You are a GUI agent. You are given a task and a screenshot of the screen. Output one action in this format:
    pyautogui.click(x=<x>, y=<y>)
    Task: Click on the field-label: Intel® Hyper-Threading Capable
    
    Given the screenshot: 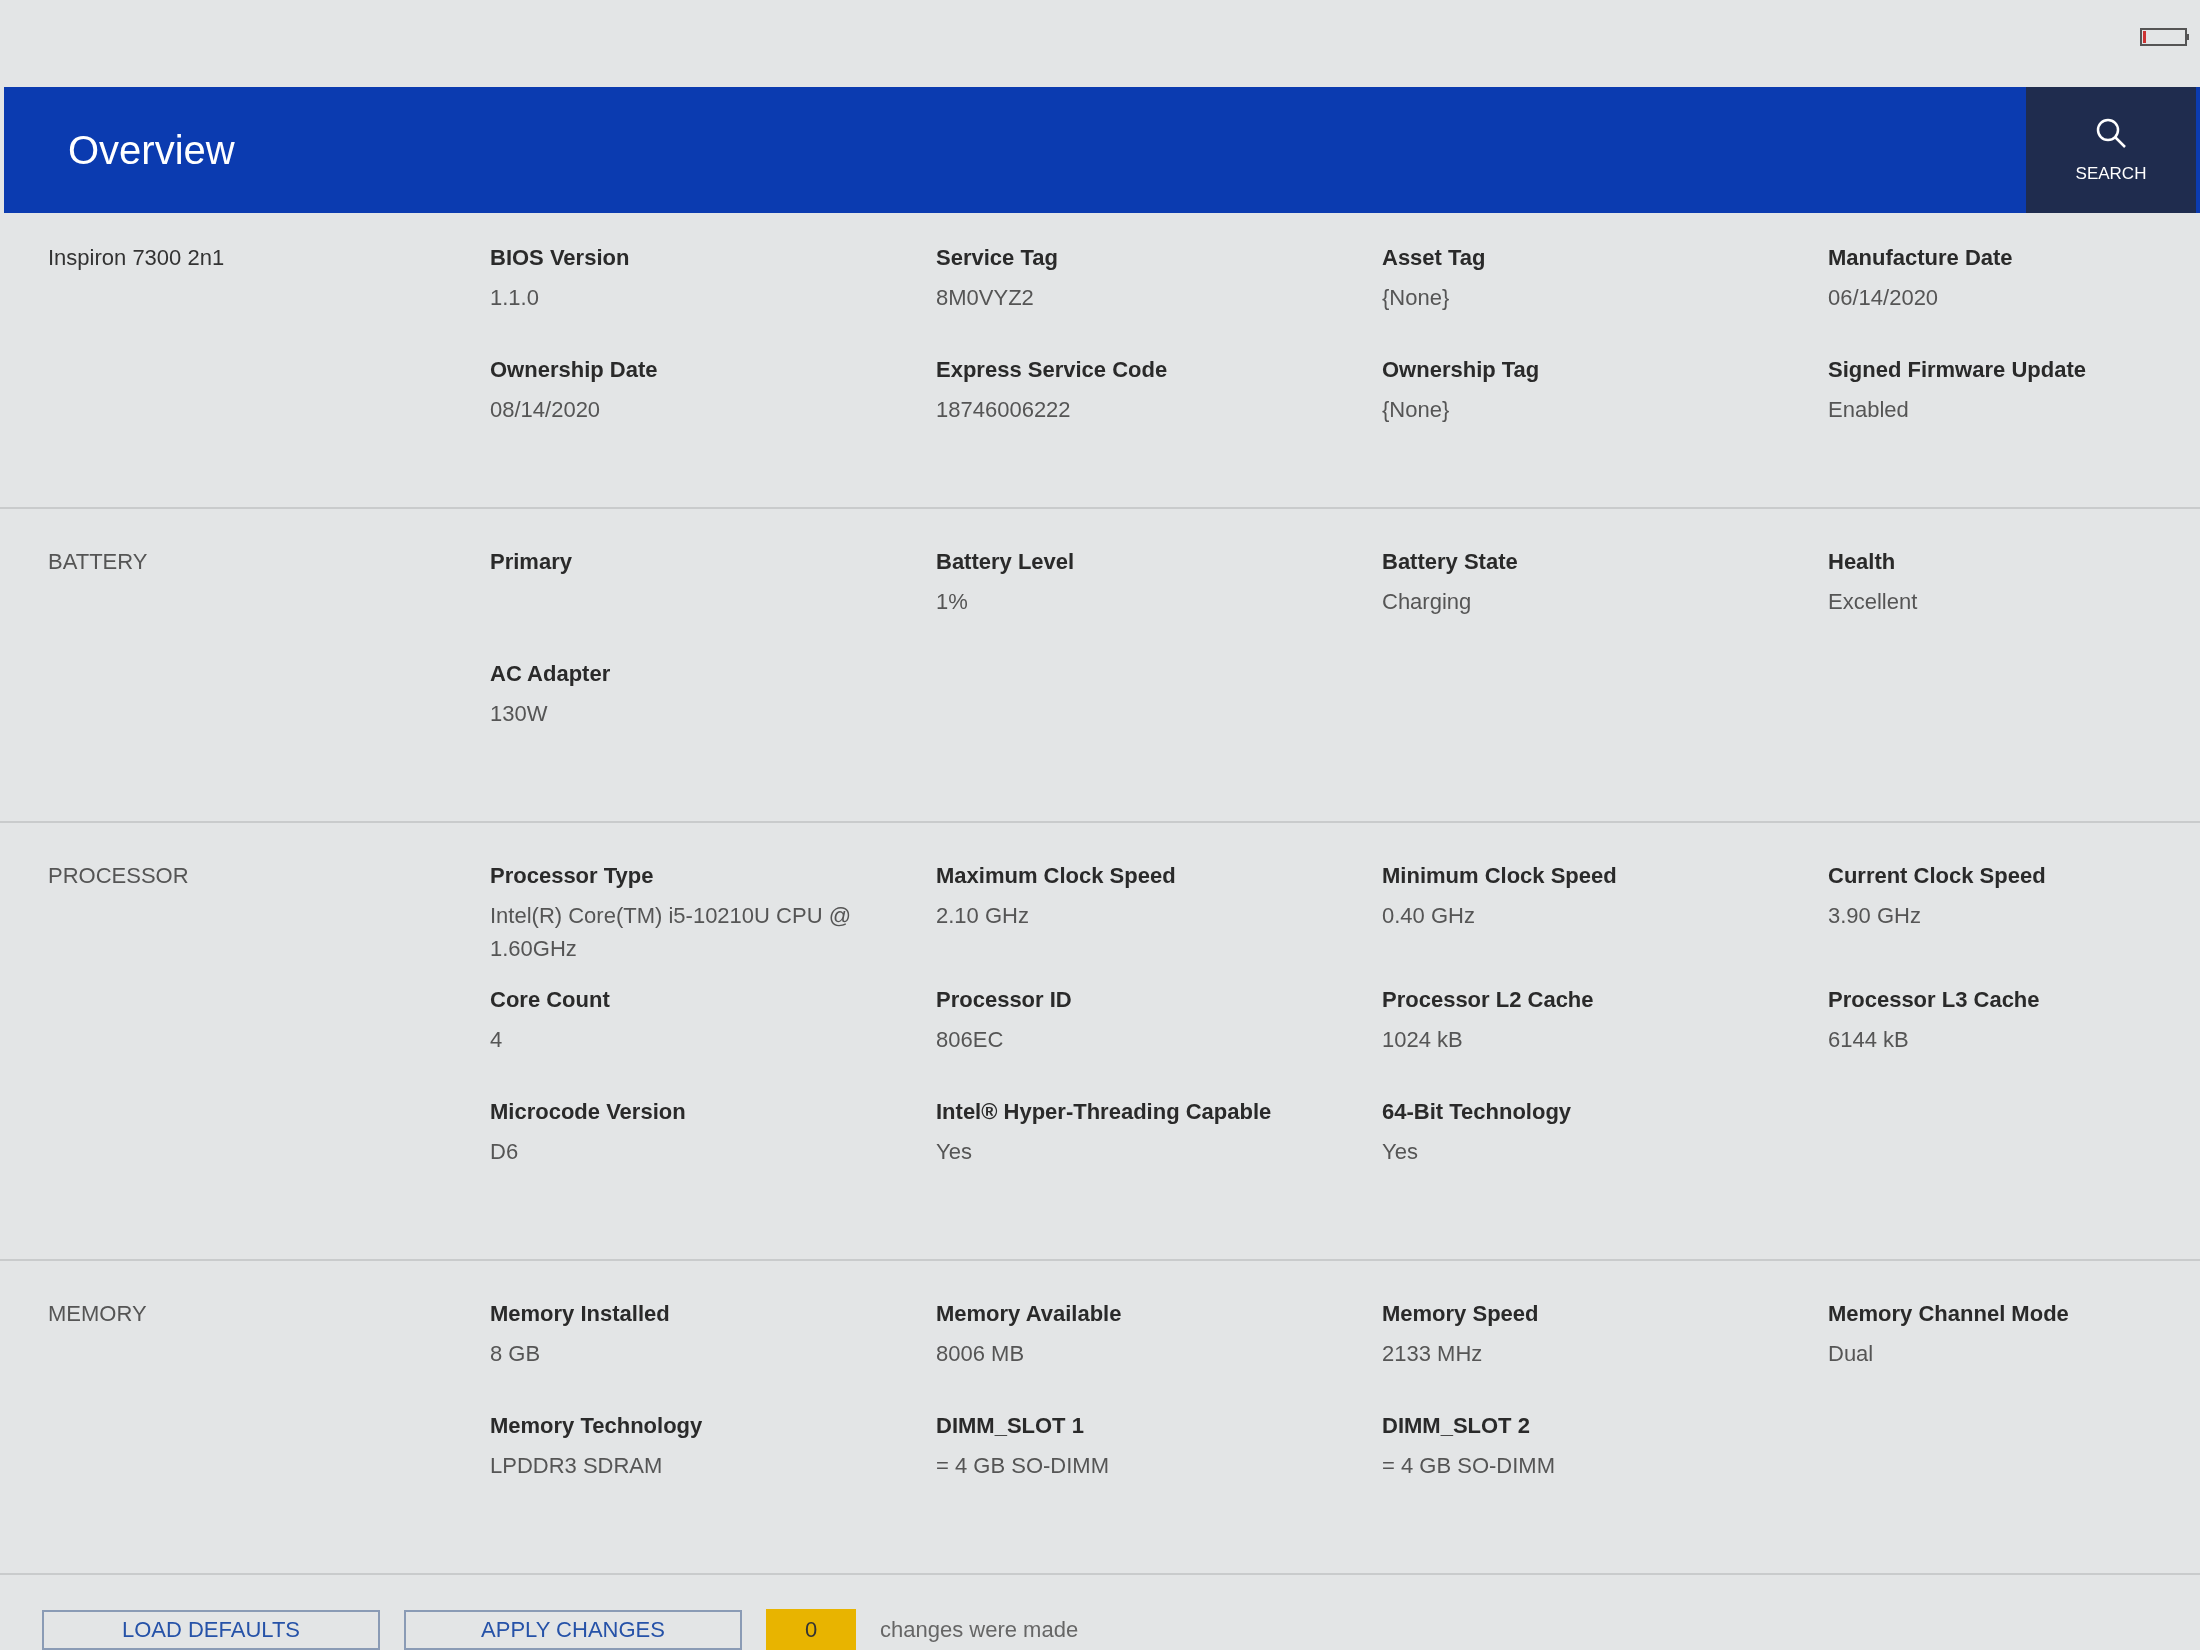 What is the action you would take?
    pyautogui.click(x=1104, y=1112)
    